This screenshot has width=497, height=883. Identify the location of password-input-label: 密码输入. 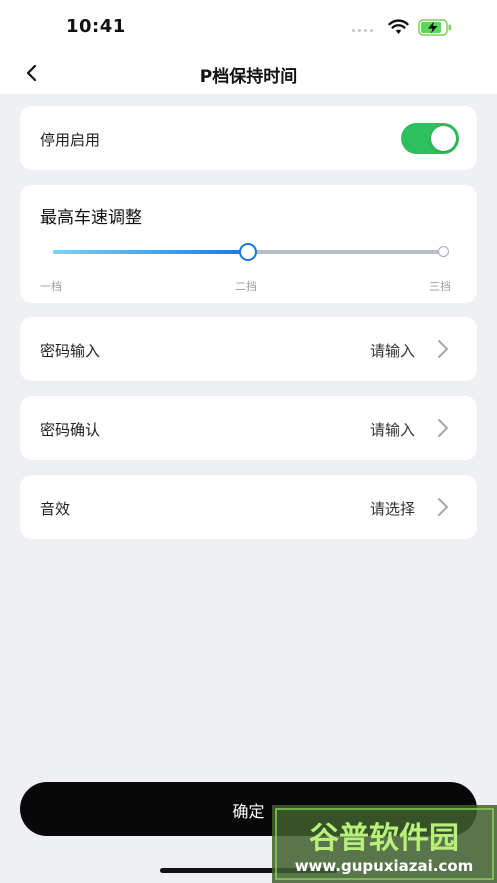
(70, 351).